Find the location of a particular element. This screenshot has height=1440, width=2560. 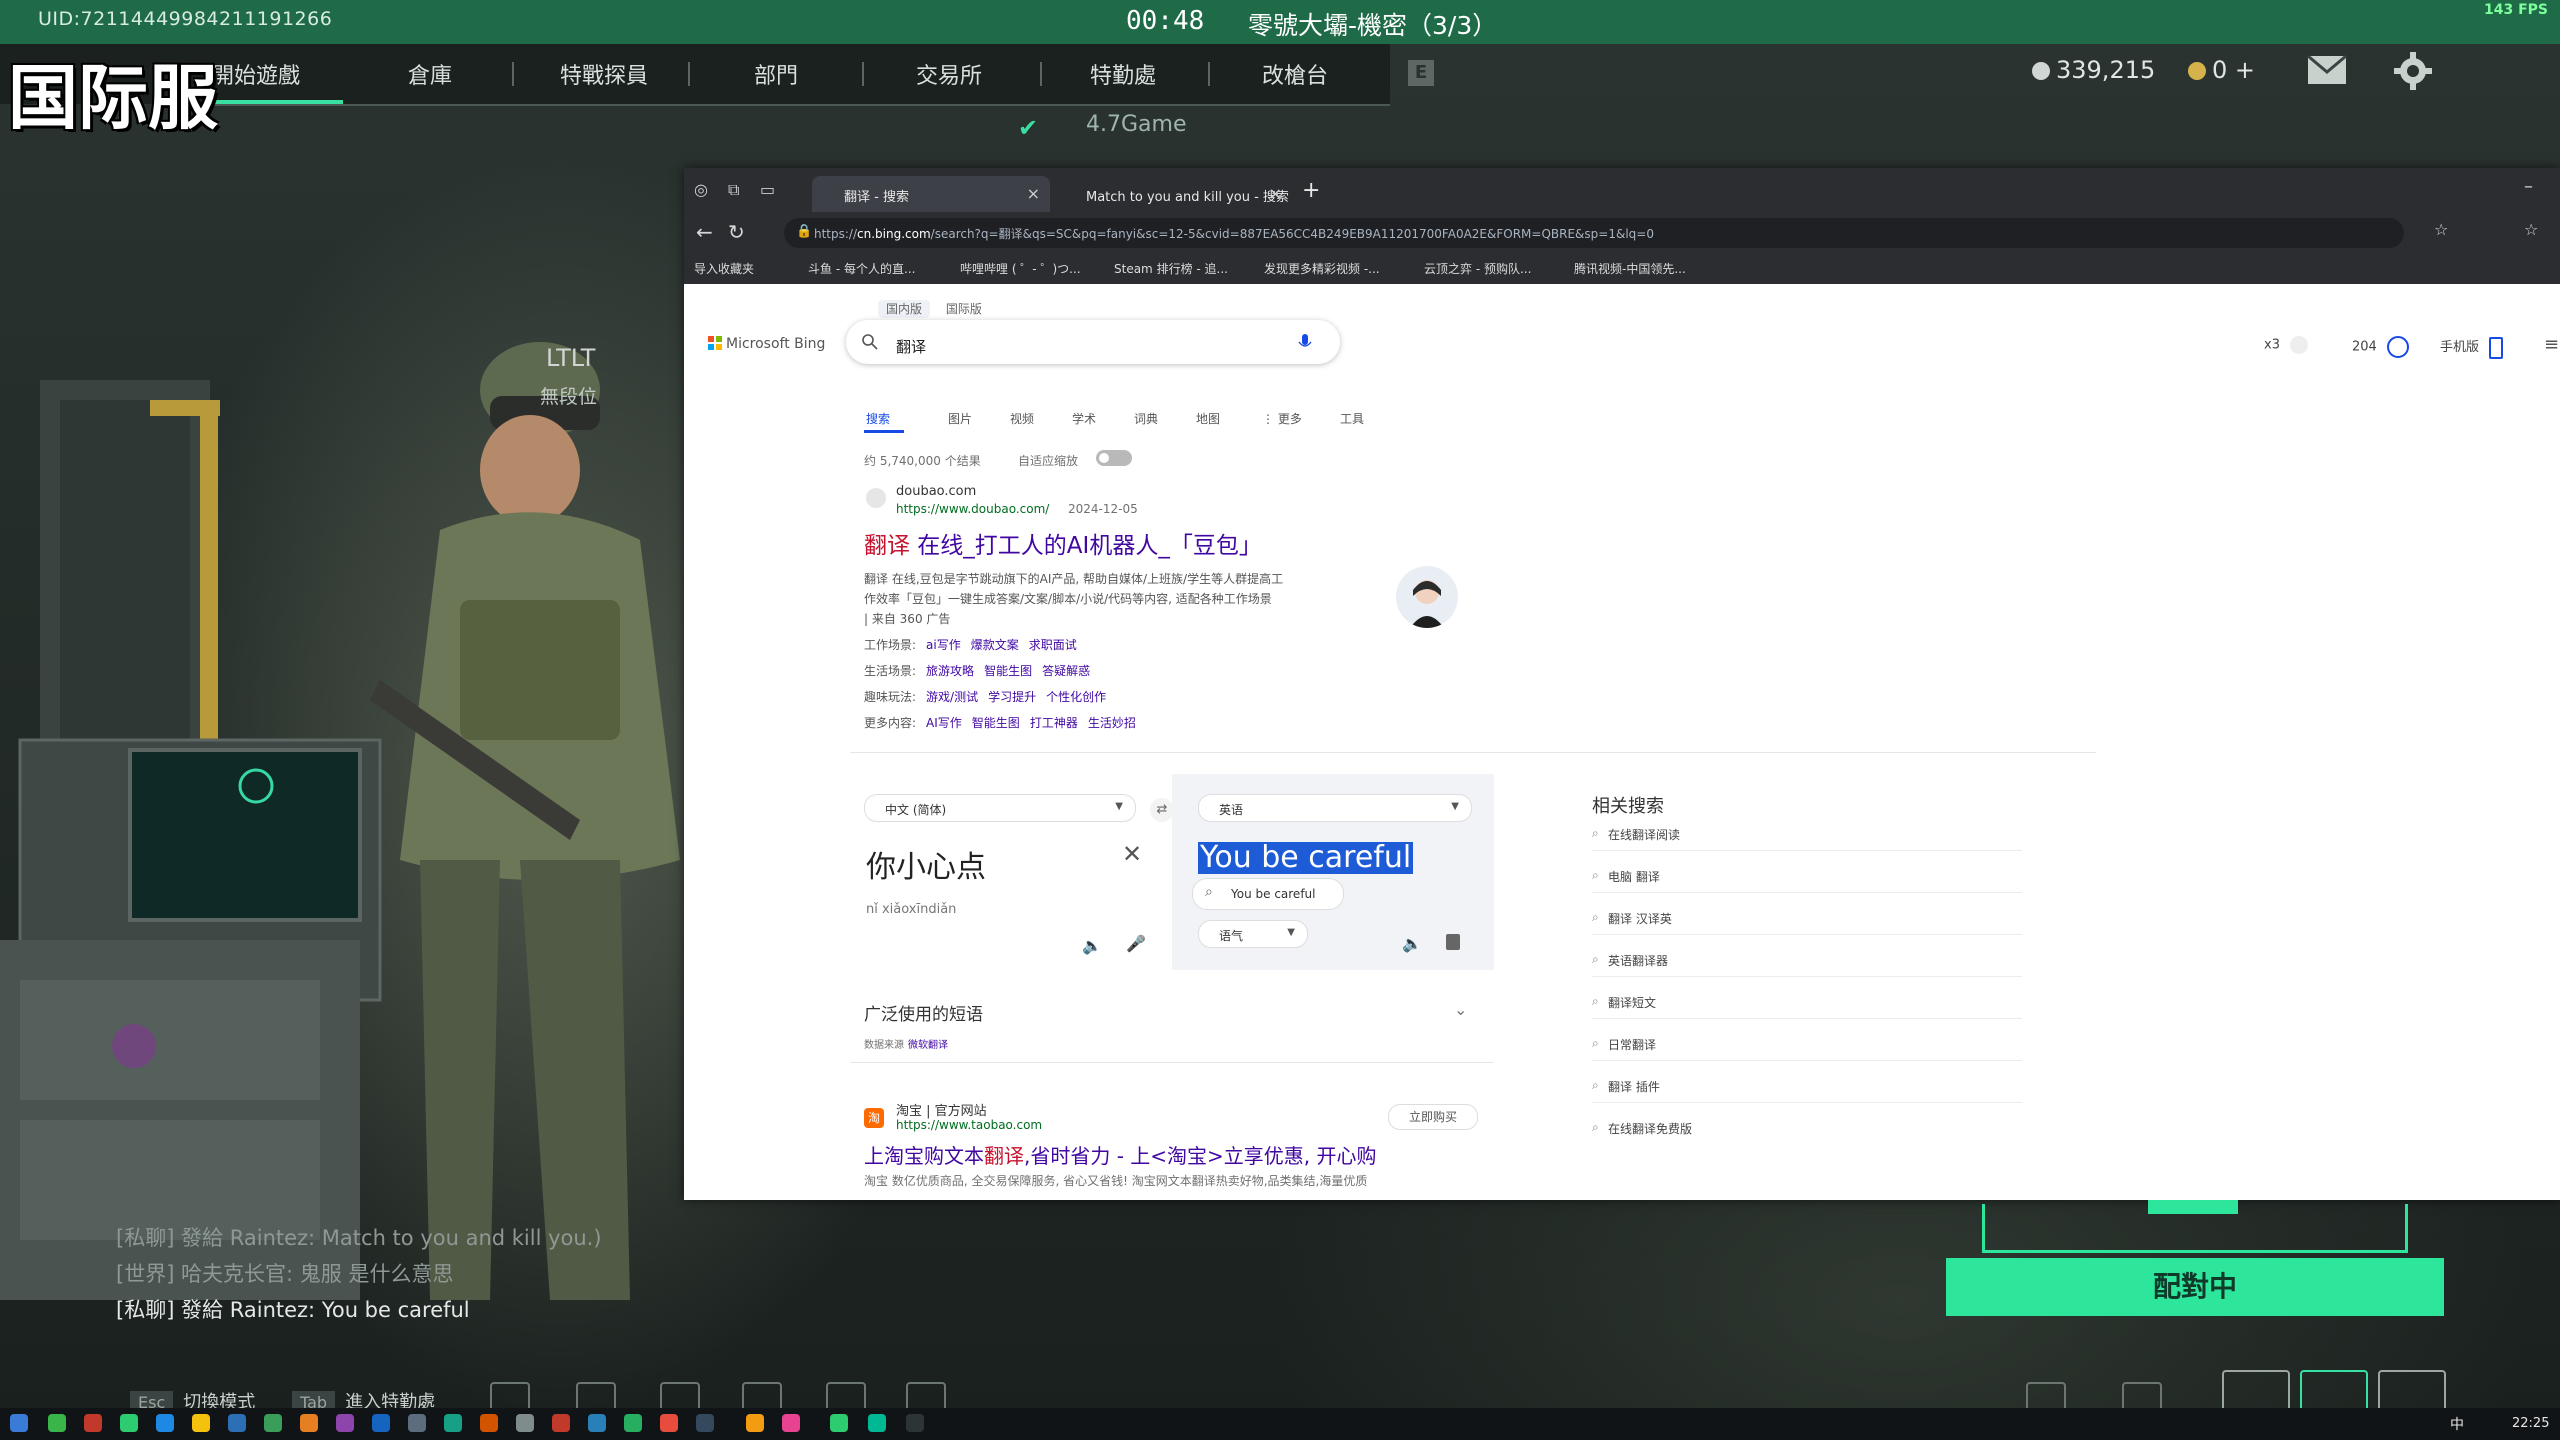

source-text-input: 你小心点 is located at coordinates (926, 864).